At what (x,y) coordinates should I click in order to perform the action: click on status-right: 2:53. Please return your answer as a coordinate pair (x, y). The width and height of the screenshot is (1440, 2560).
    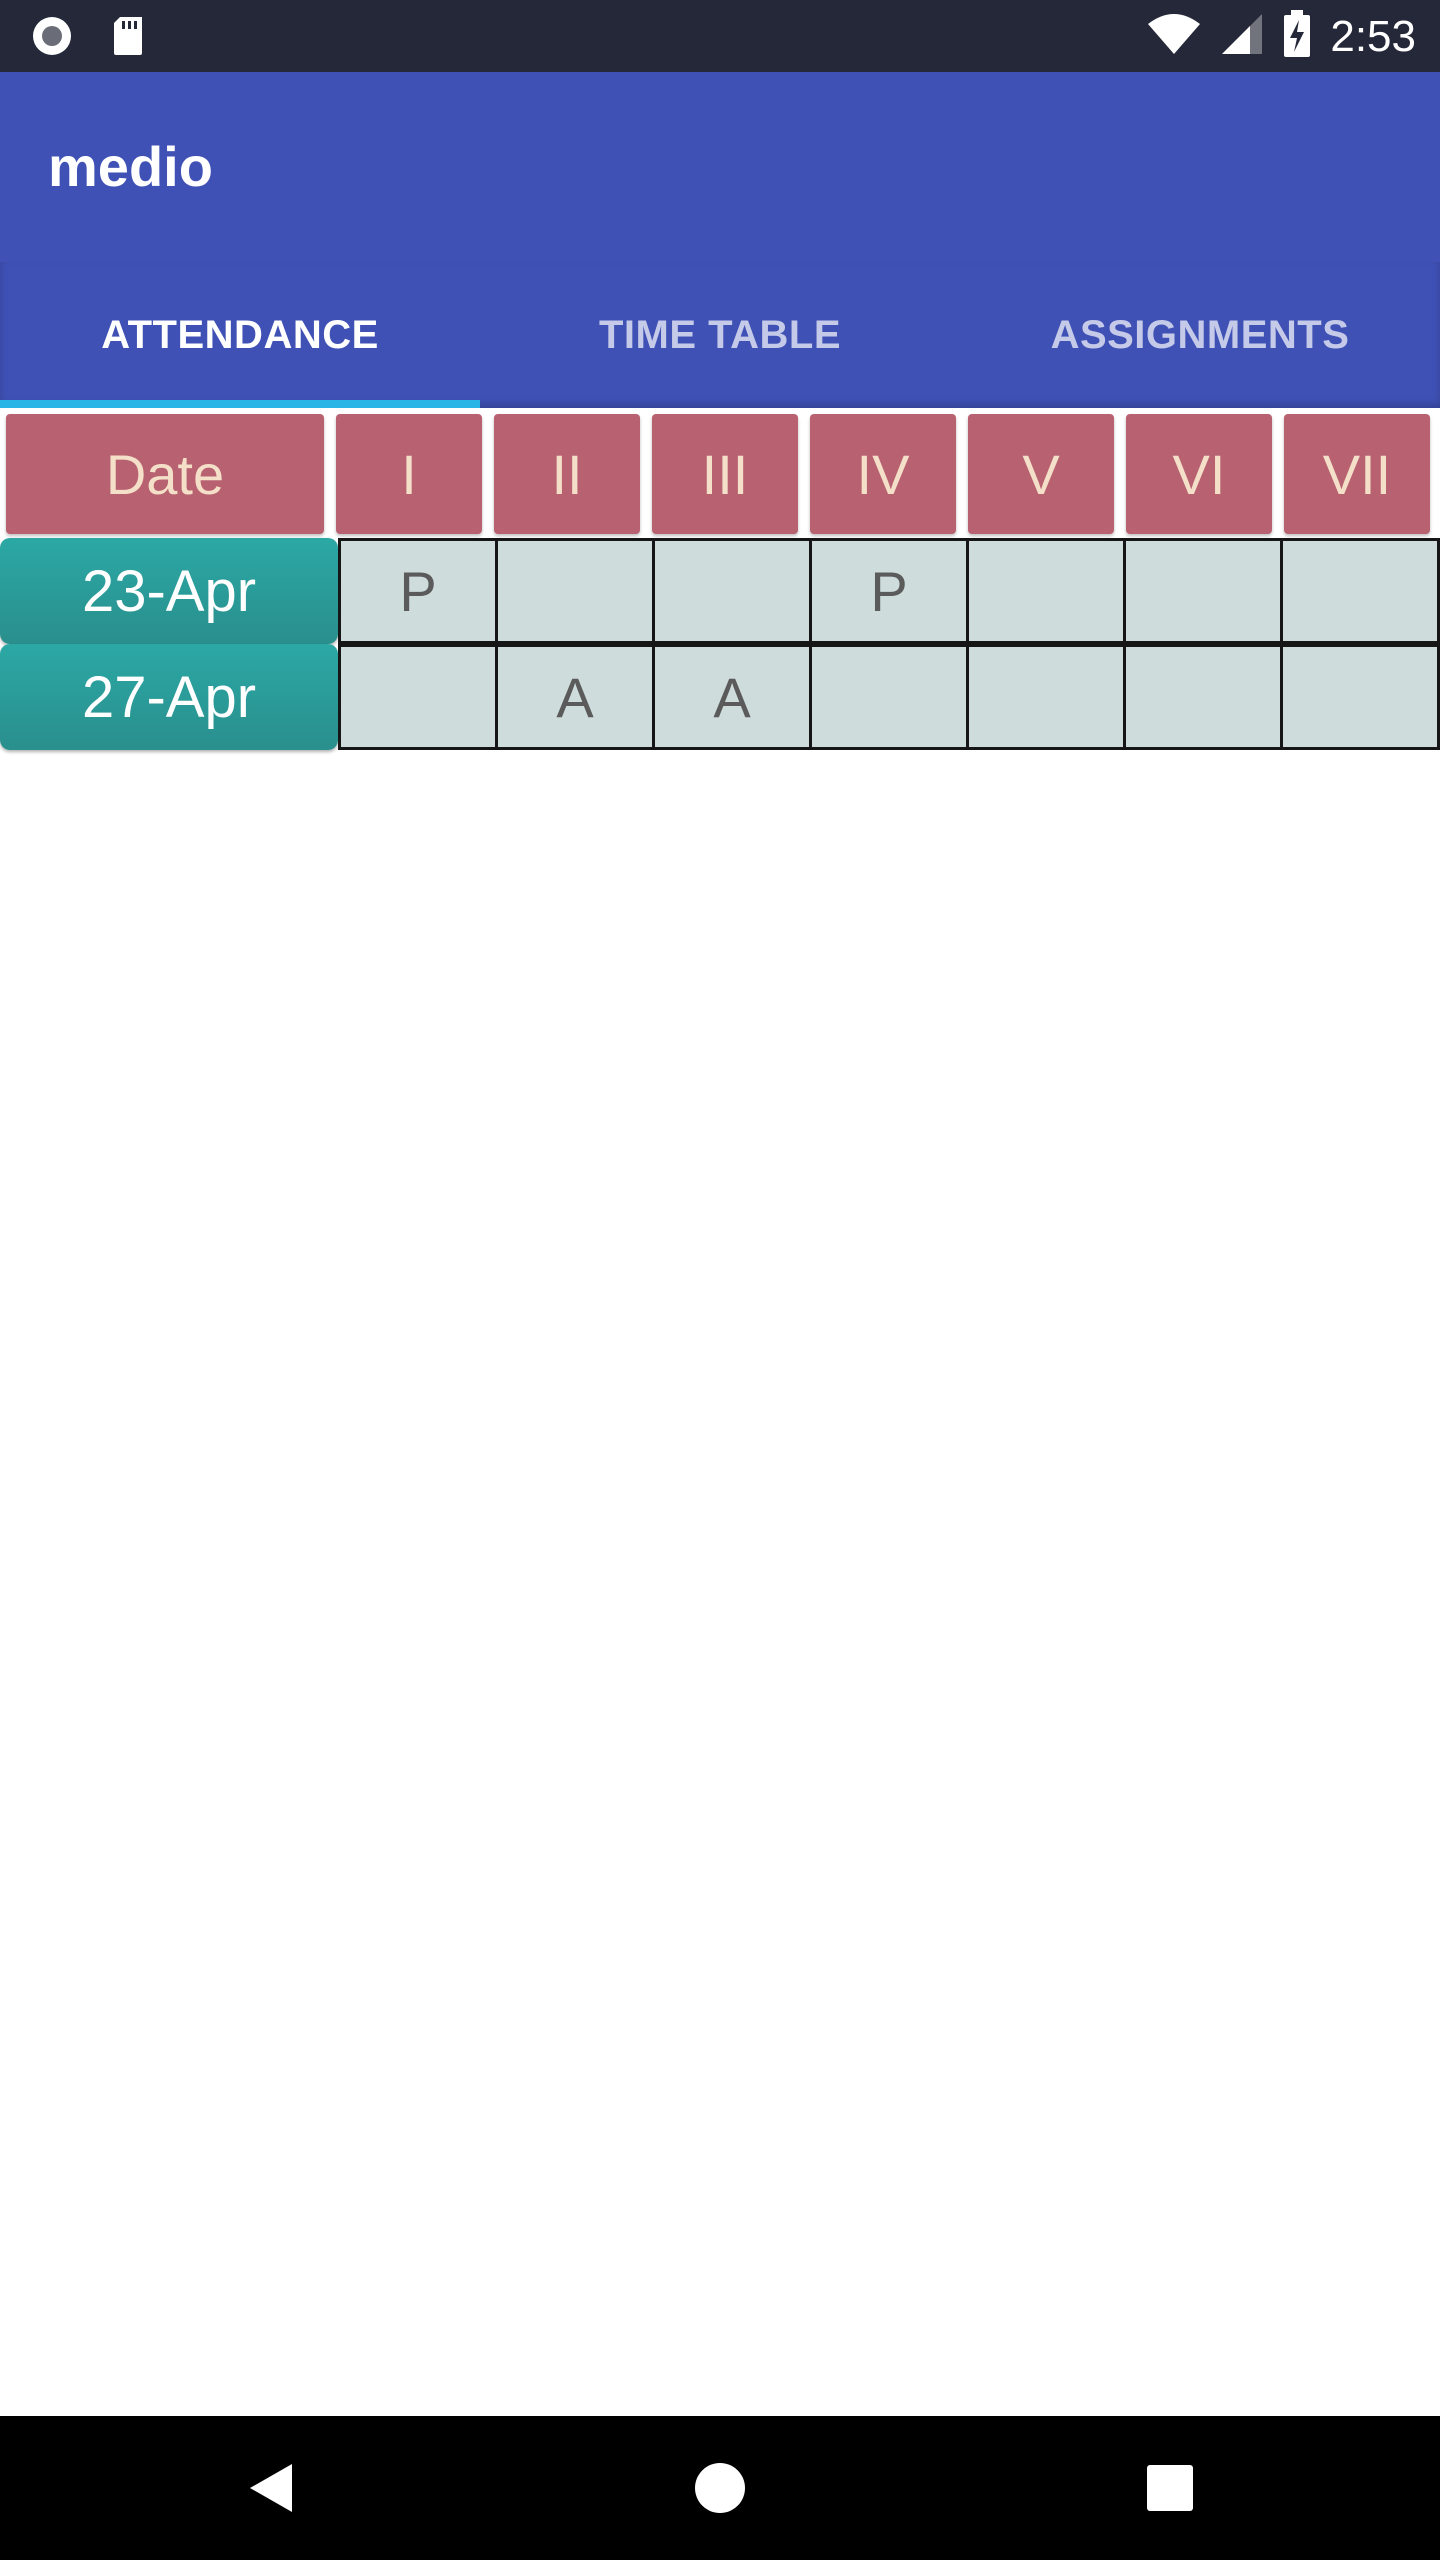
    Looking at the image, I should click on (1281, 36).